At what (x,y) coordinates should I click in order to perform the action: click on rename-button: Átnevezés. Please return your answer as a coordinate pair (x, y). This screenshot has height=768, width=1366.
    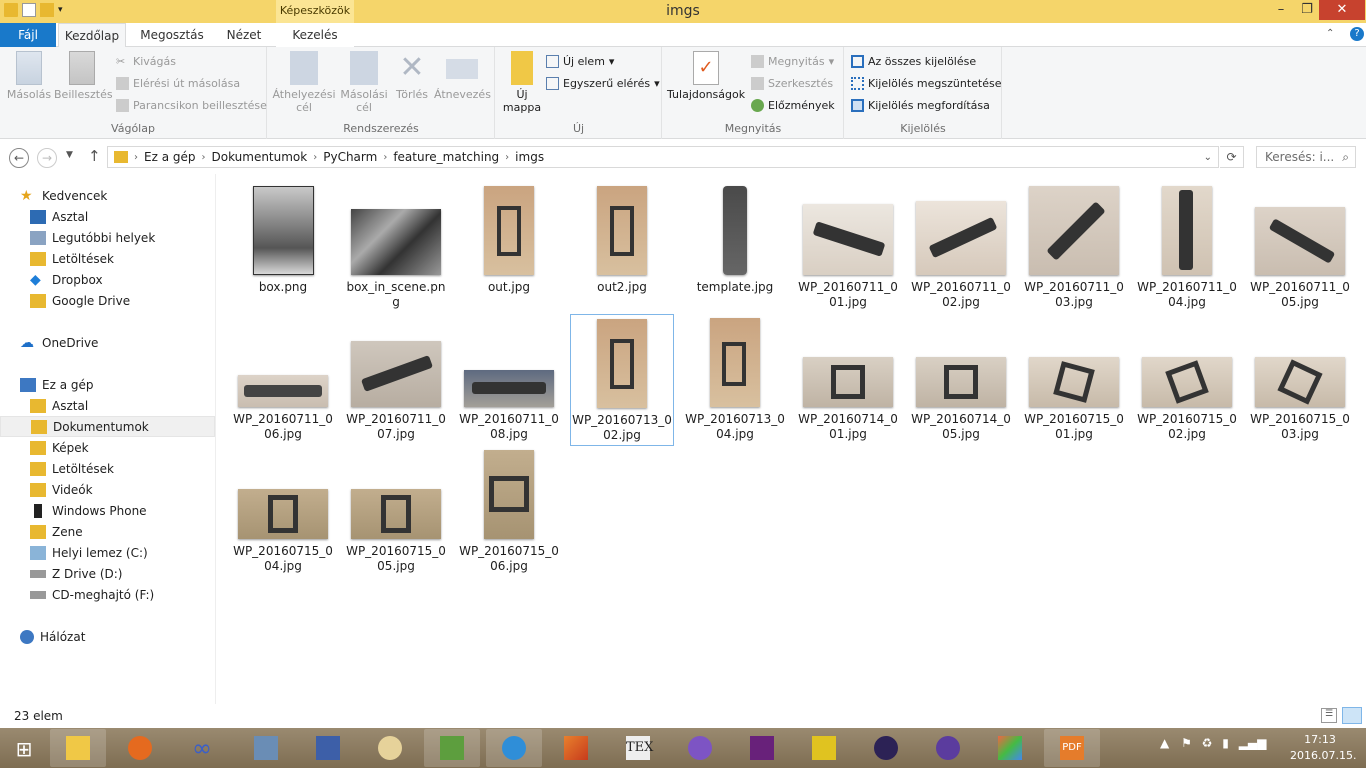
    Looking at the image, I should click on (462, 76).